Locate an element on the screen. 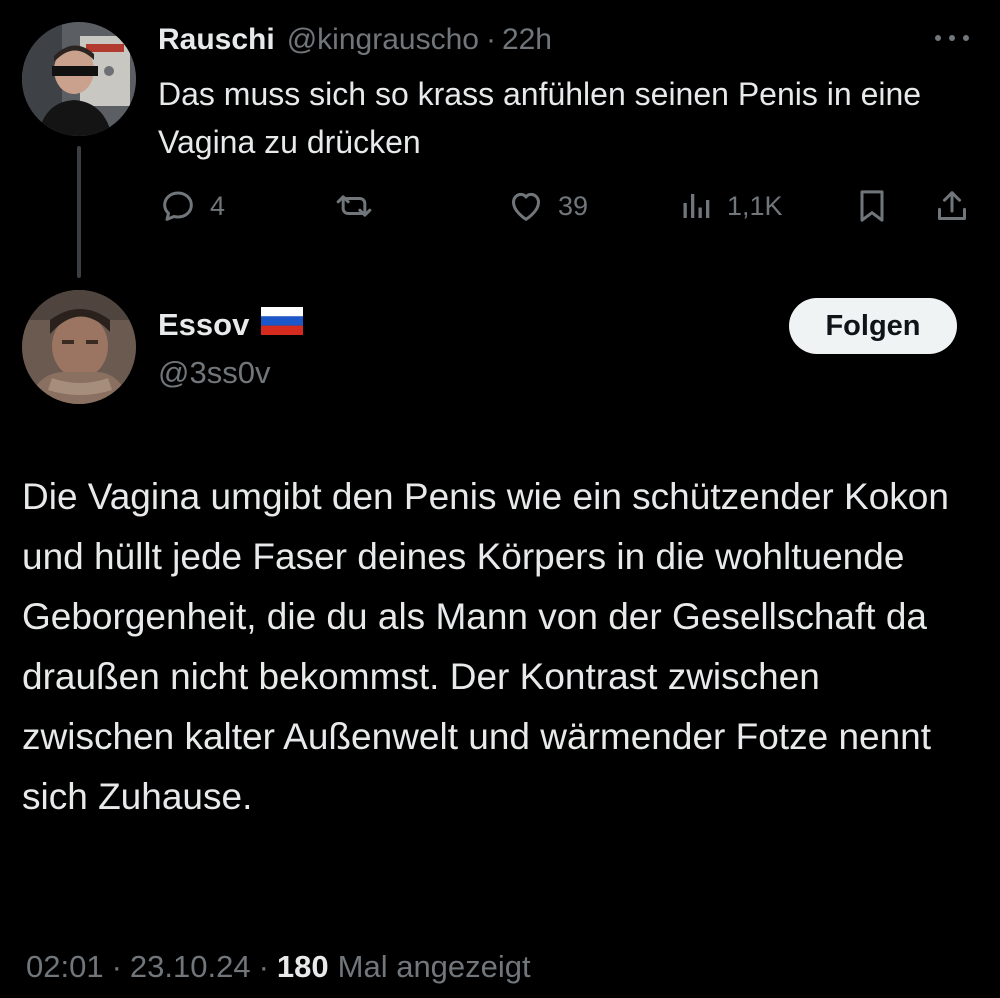  reply-avatar is located at coordinates (79, 347).